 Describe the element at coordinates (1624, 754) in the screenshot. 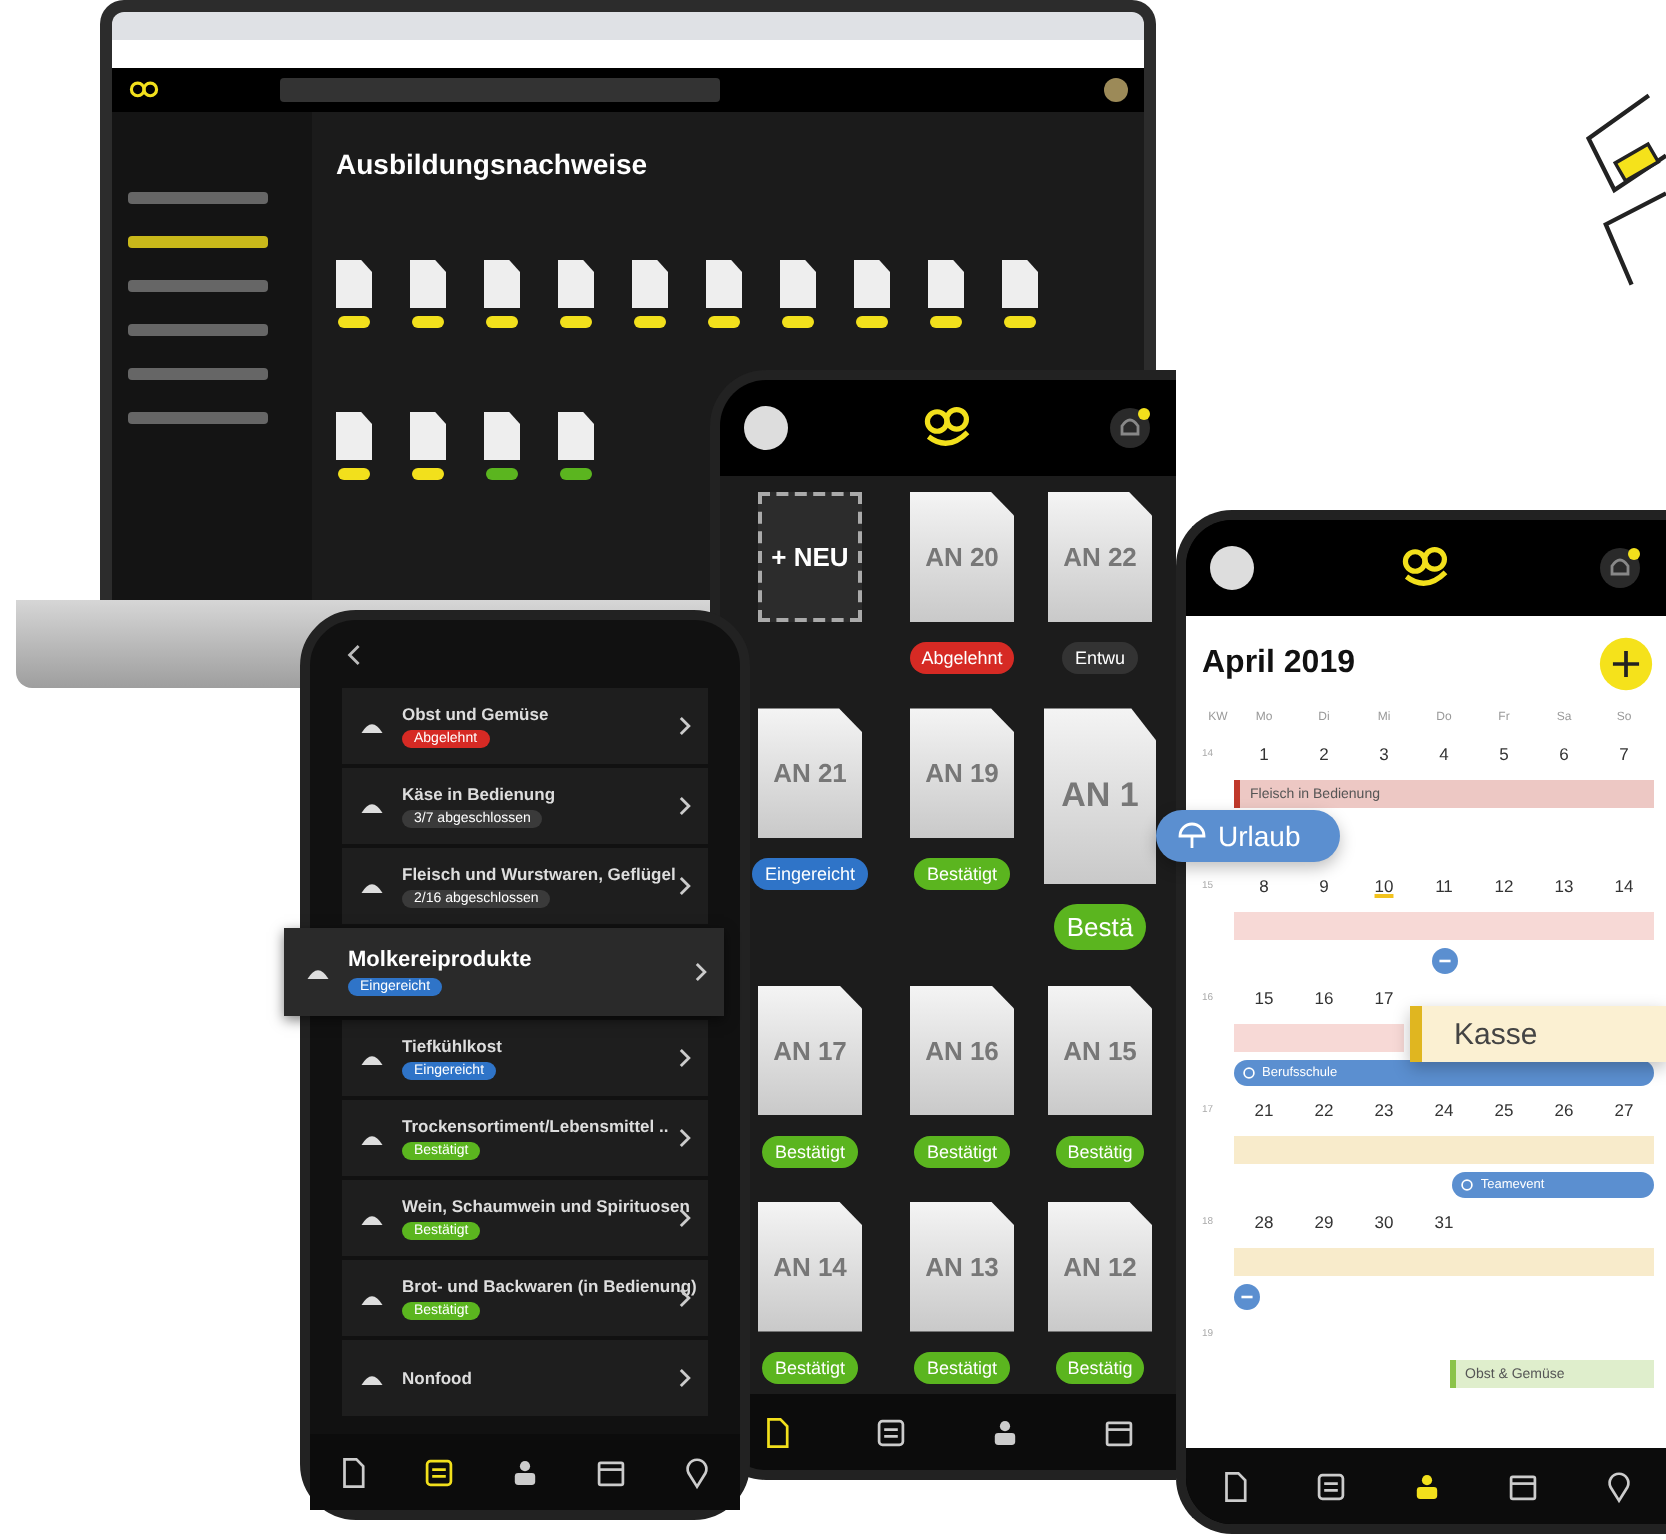

I see `day-number: 7` at that location.